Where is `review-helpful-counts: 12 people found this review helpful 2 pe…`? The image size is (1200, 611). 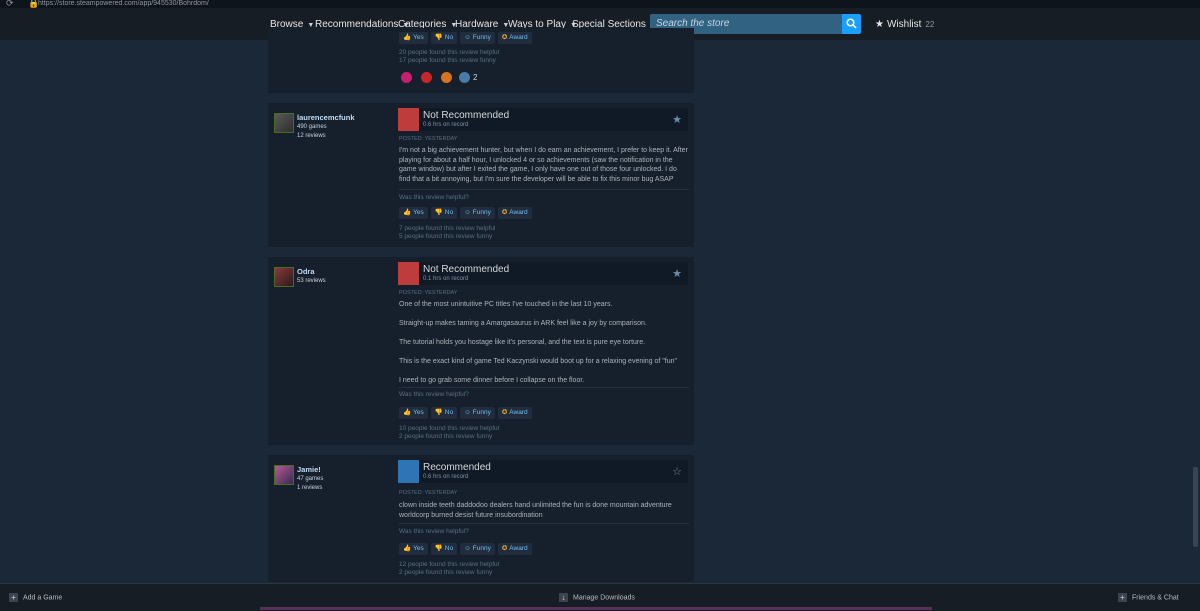 review-helpful-counts: 12 people found this review helpful 2 pe… is located at coordinates (449, 568).